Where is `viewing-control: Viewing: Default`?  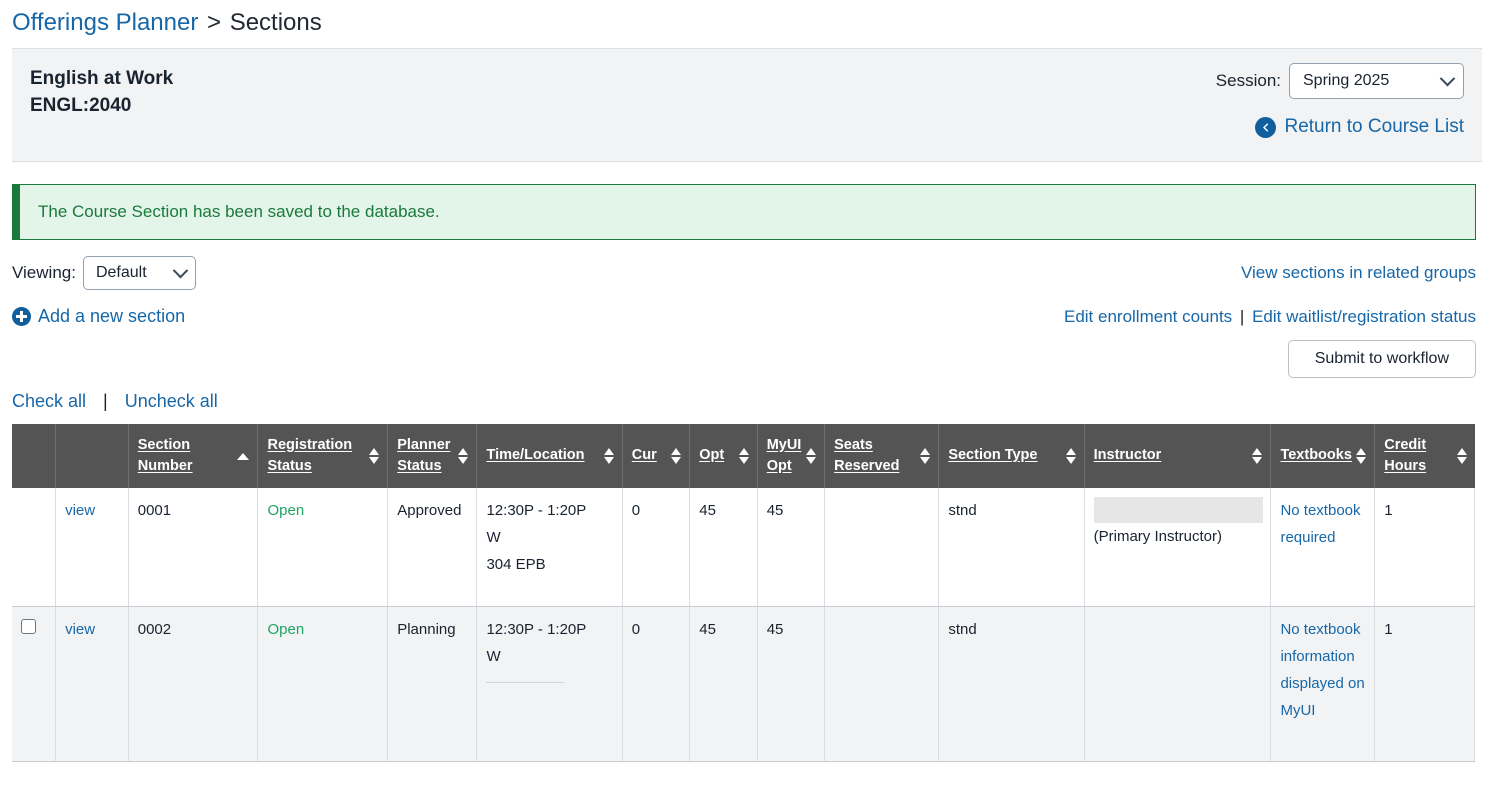 viewing-control: Viewing: Default is located at coordinates (104, 273).